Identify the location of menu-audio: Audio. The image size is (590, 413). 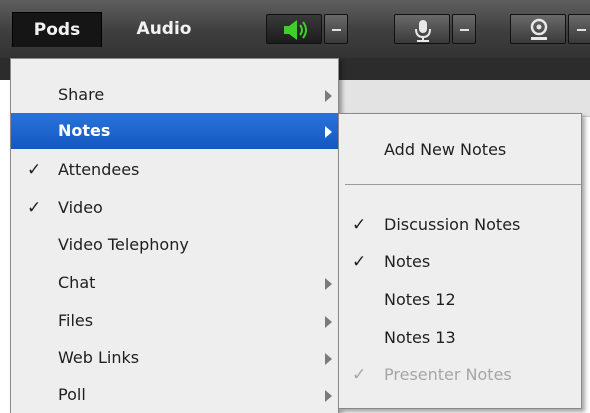
(164, 29).